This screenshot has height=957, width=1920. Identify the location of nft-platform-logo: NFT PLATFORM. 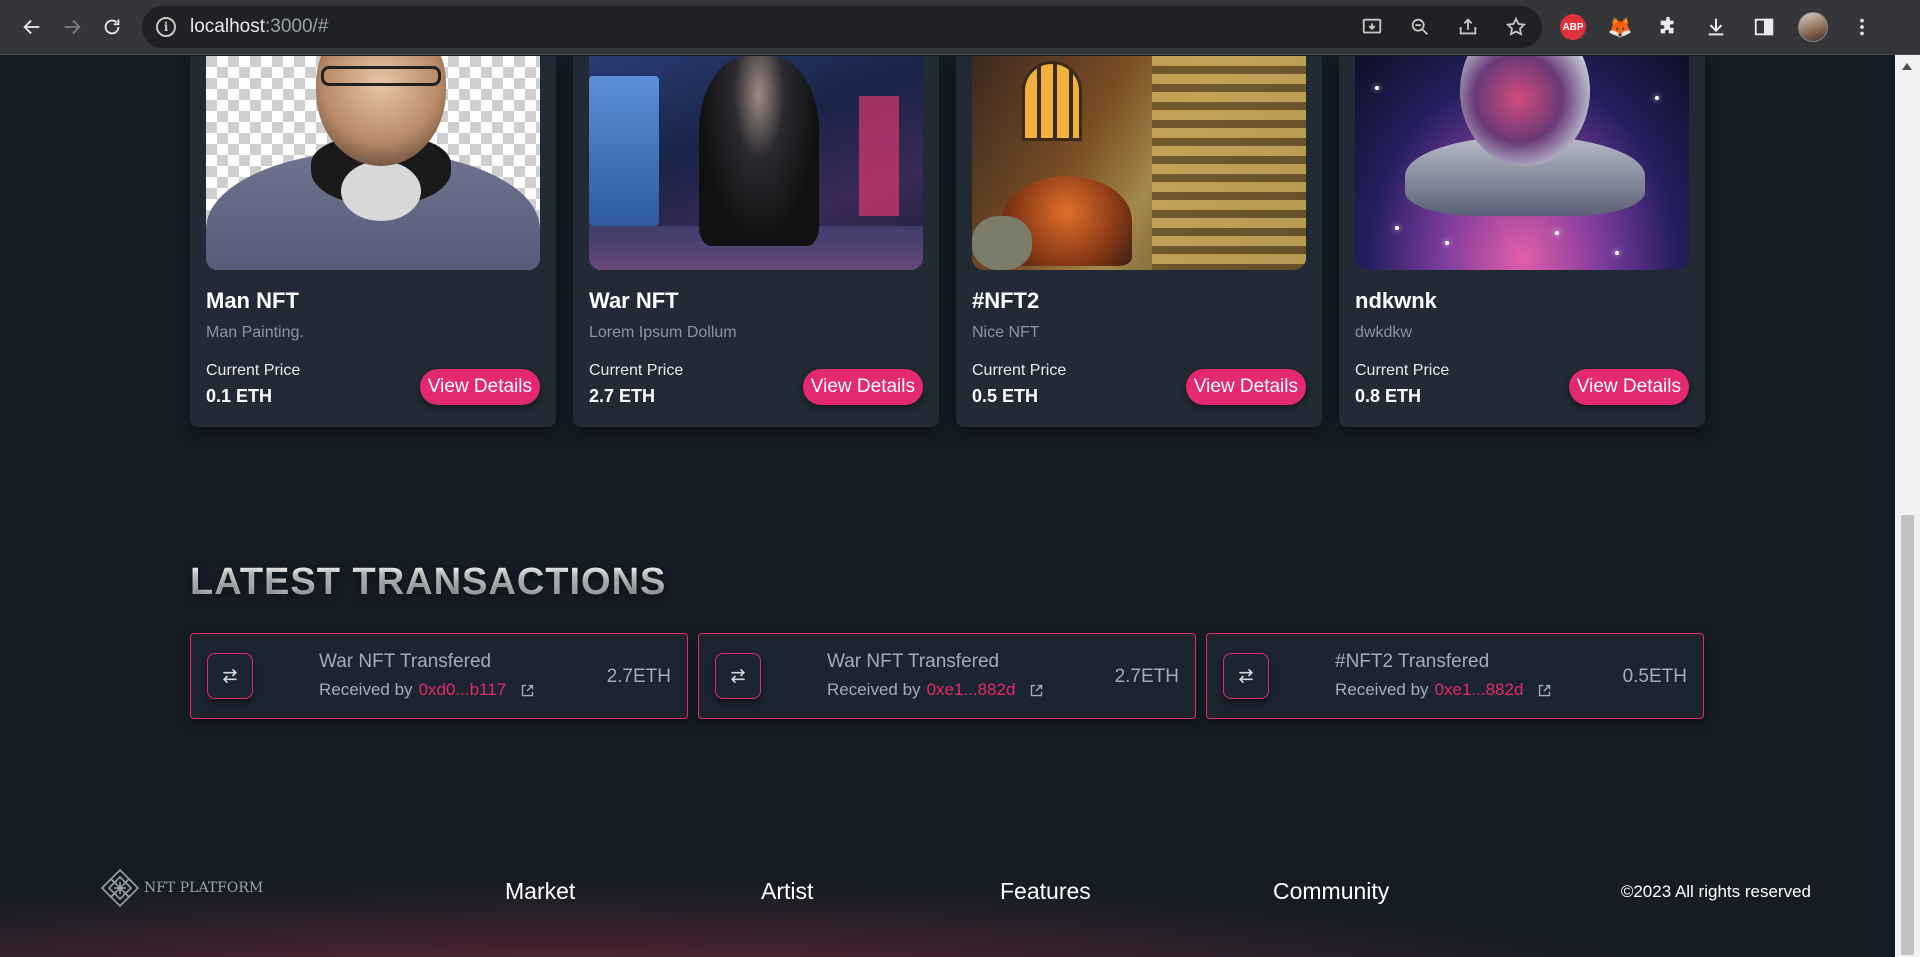
(181, 888).